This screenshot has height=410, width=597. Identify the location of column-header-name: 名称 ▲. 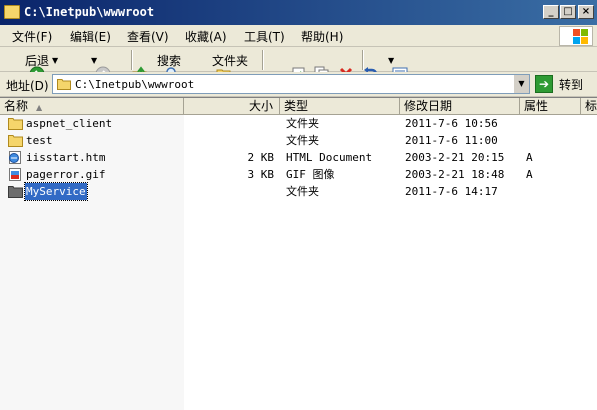
(92, 106).